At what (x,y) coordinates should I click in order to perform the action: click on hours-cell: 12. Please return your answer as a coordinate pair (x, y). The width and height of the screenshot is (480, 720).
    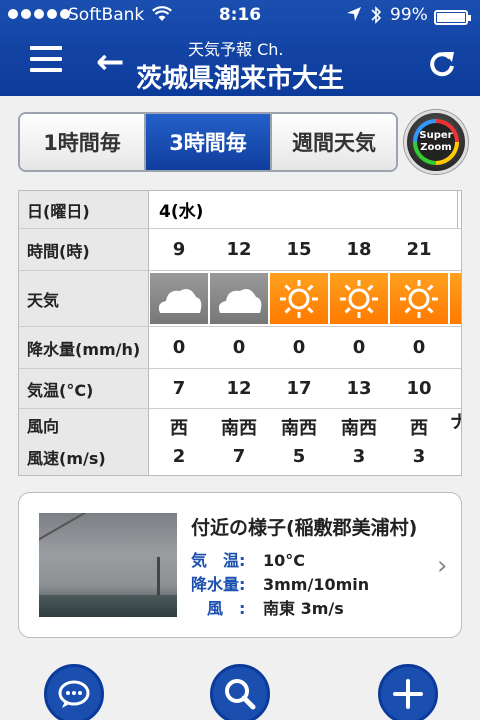
    Looking at the image, I should click on (239, 249).